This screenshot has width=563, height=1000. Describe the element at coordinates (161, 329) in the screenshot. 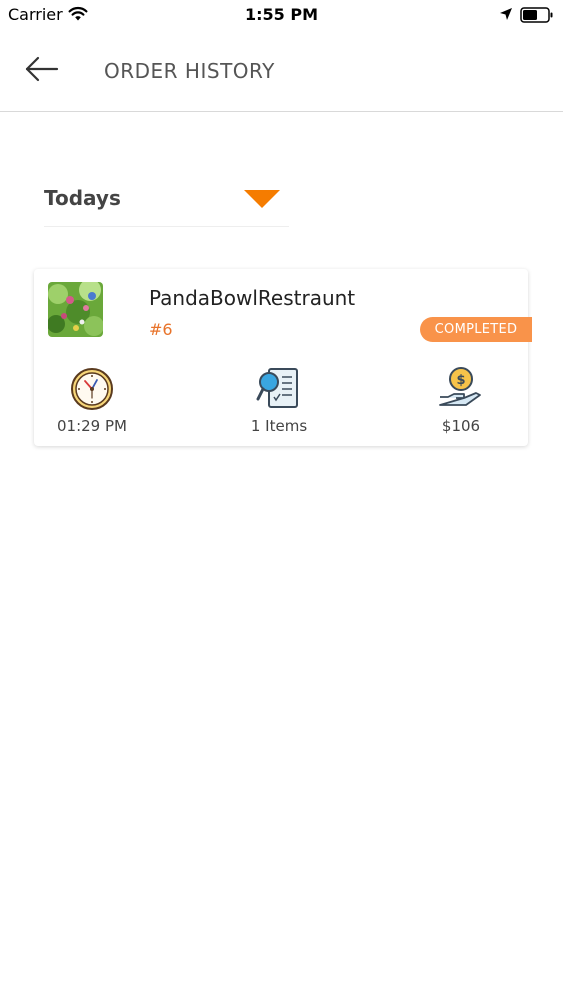

I see `order-number: #6` at that location.